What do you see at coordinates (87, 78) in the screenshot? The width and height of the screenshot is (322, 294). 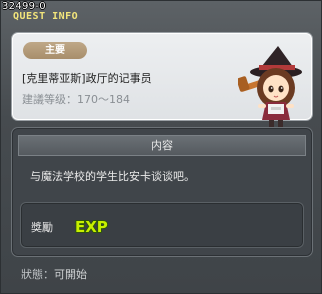 I see `quest-name: [克里蒂亚斯]政厅的记事员` at bounding box center [87, 78].